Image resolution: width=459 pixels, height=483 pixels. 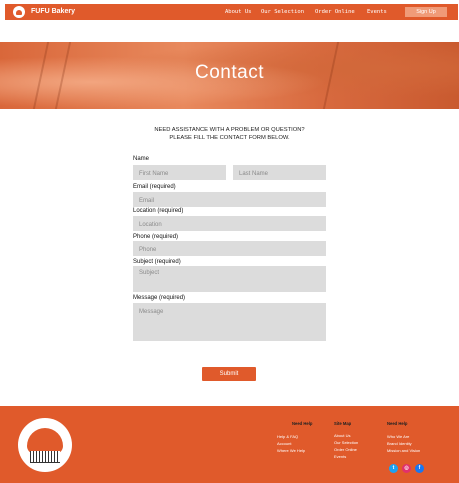 I want to click on intro-line-2: PLEASE FILL THE CONTACT FORM BELOW., so click(x=229, y=138).